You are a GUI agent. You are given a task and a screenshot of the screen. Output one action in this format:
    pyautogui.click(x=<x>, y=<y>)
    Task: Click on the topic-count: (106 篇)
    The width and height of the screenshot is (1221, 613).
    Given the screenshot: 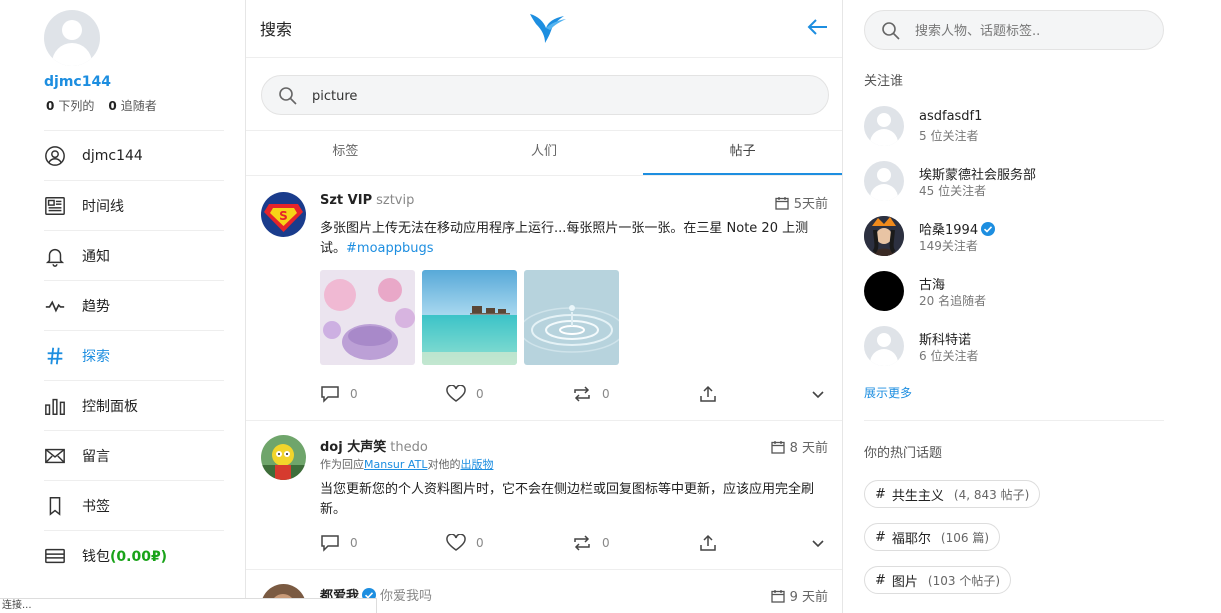 What is the action you would take?
    pyautogui.click(x=965, y=537)
    